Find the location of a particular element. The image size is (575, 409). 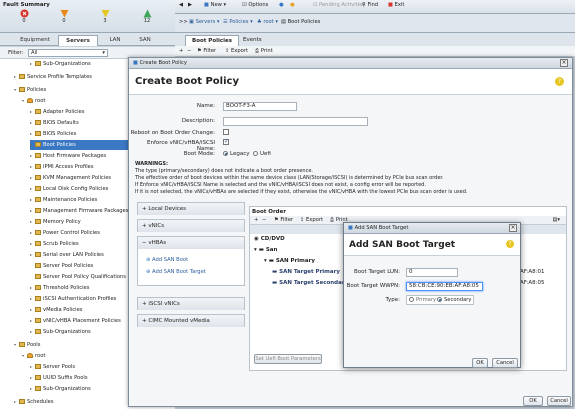

table-row: ▾ ▬ San is located at coordinates (265, 250).